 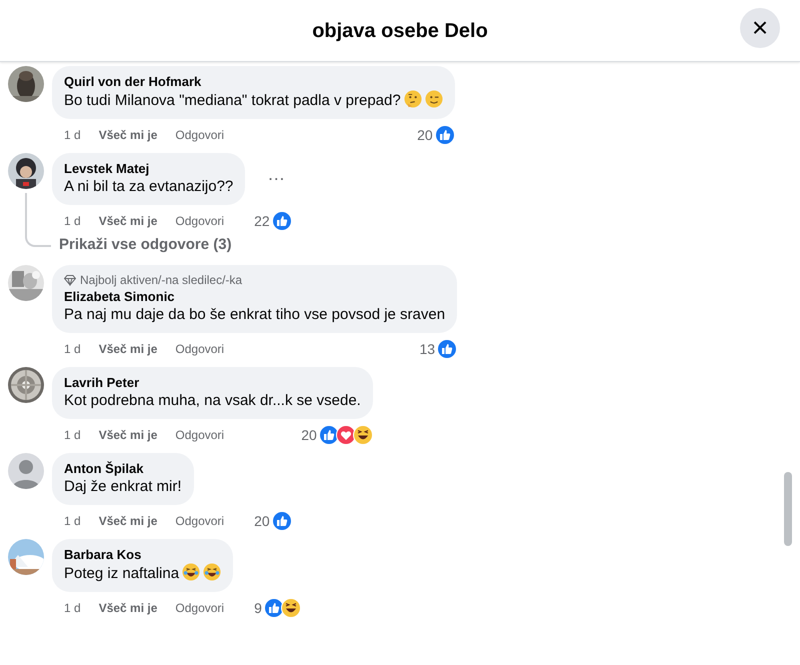 I want to click on author-name: Elizabeta Simonic, so click(x=255, y=296).